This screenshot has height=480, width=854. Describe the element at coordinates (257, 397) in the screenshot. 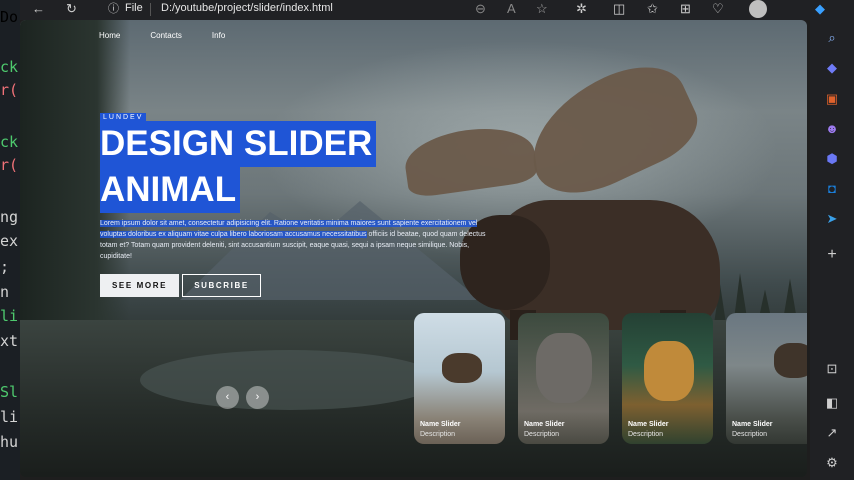

I see `next-arrow-button: ›` at that location.